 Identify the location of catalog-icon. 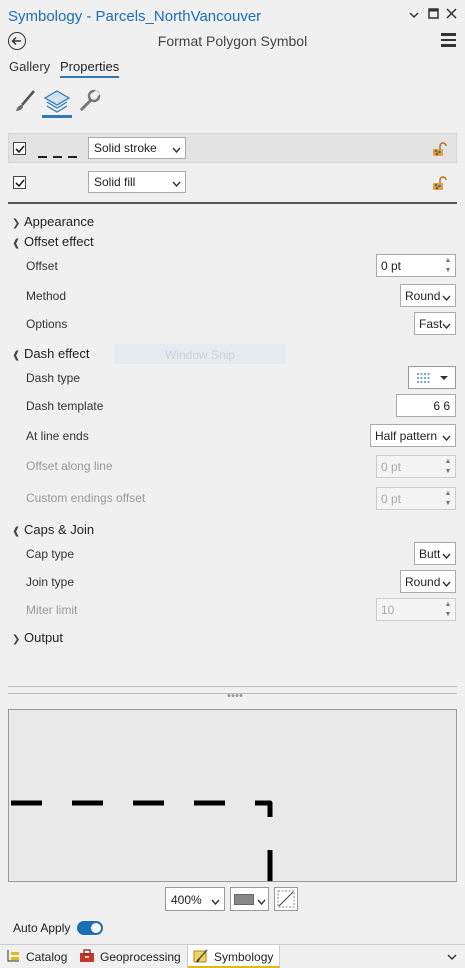
(13, 957).